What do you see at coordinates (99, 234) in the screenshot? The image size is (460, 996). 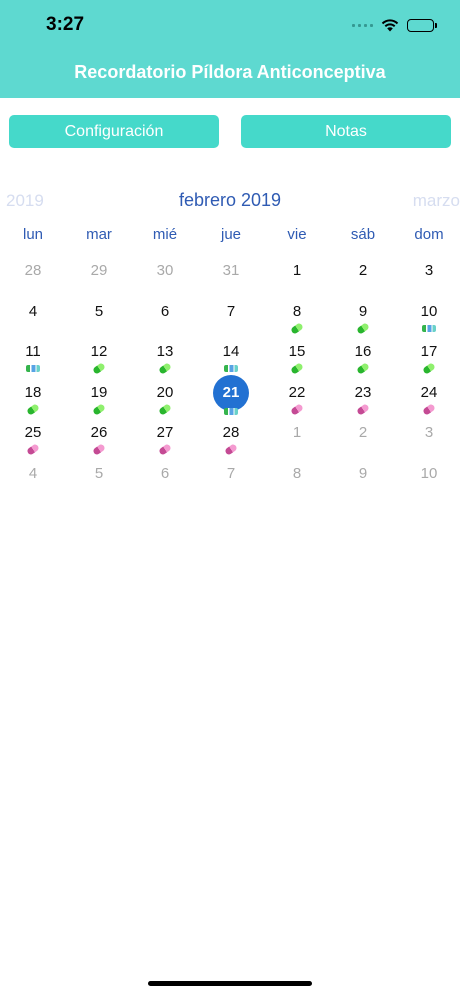 I see `weekday-label: mar` at bounding box center [99, 234].